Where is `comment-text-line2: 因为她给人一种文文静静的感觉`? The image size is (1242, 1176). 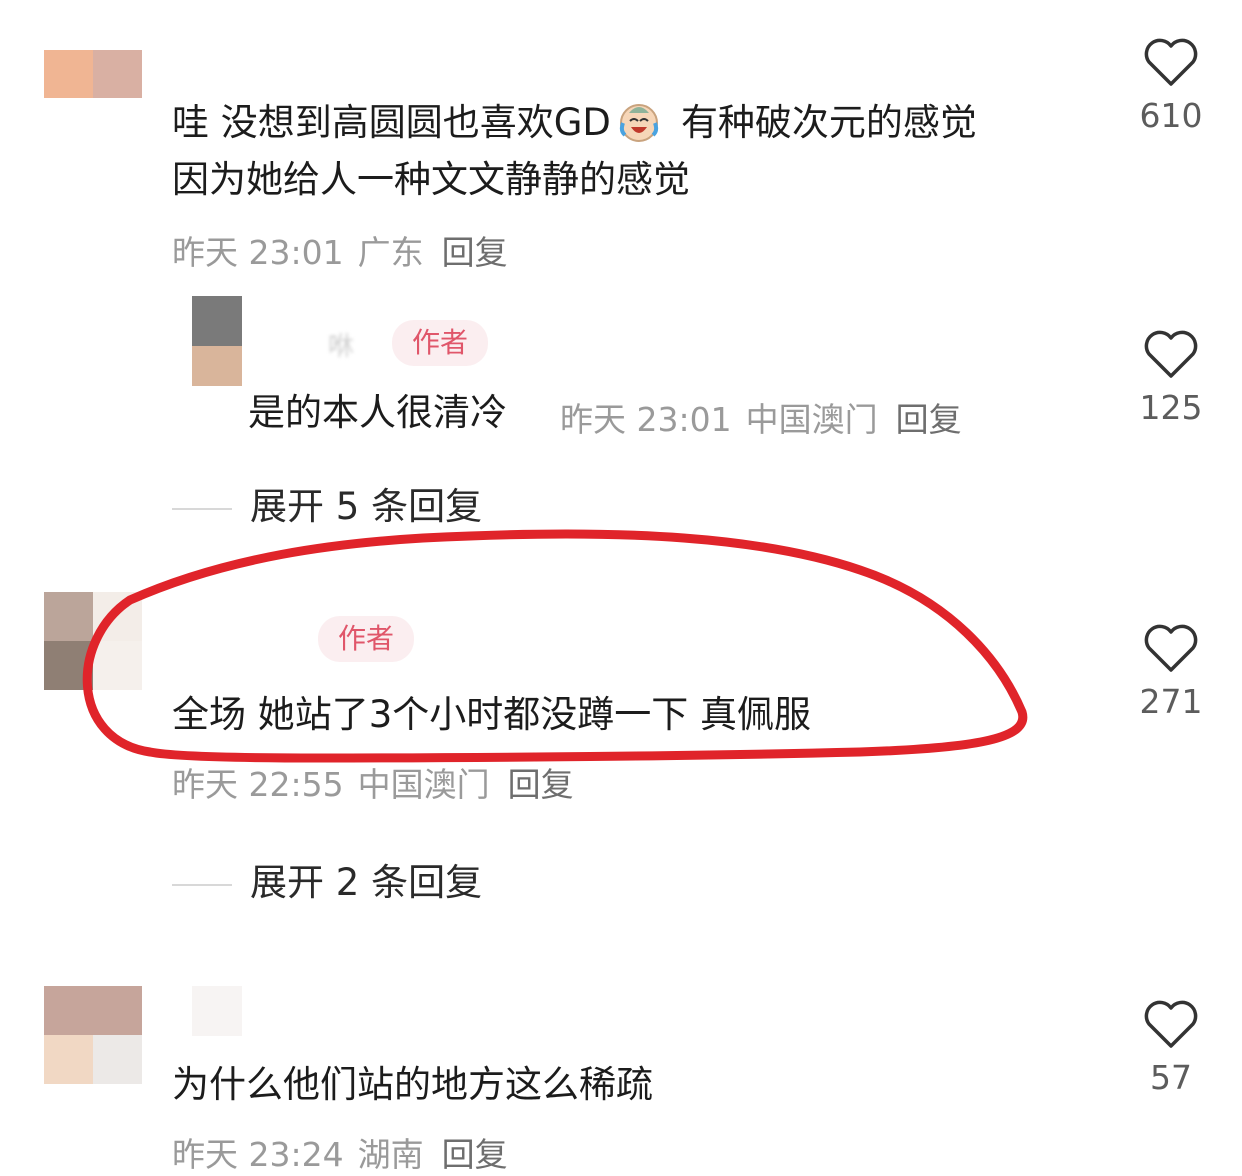 comment-text-line2: 因为她给人一种文文静静的感觉 is located at coordinates (431, 179).